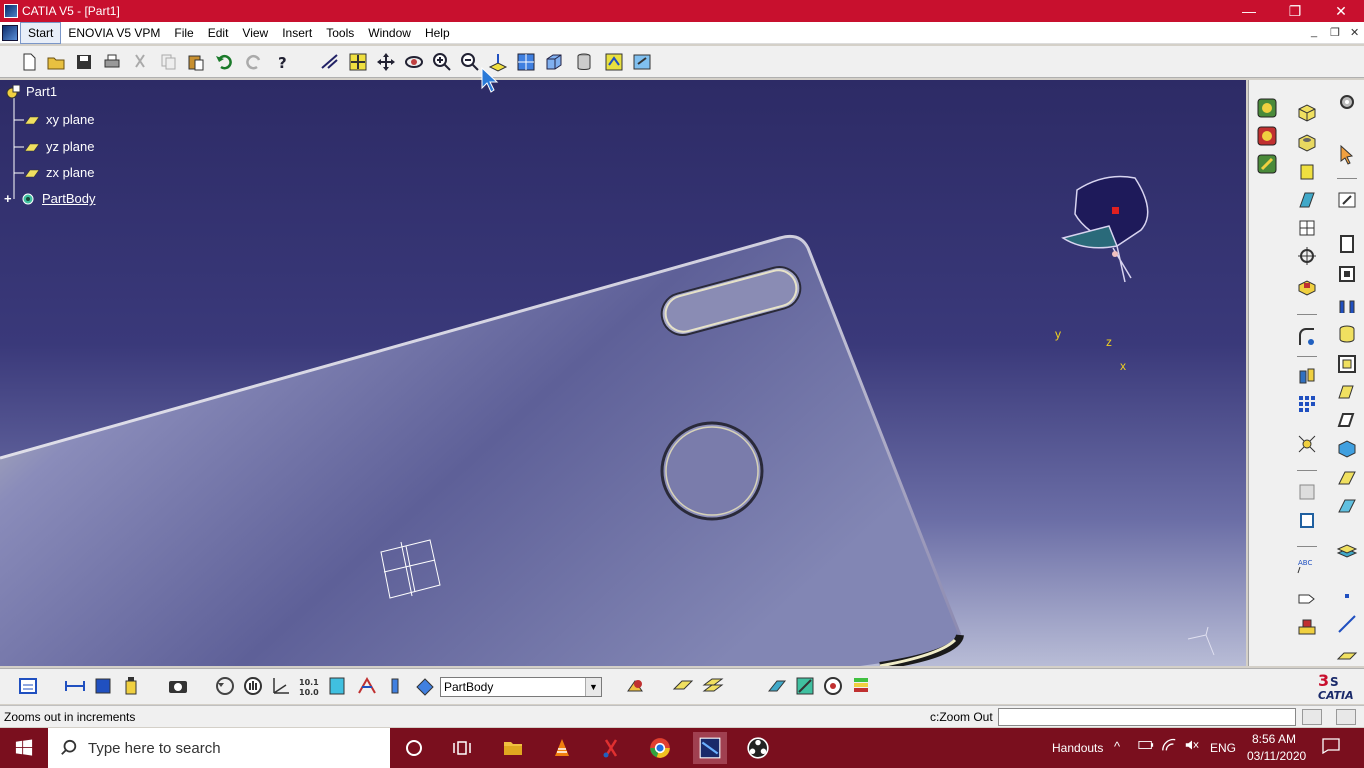 Image resolution: width=1364 pixels, height=768 pixels. I want to click on rib-icon, so click(1307, 200).